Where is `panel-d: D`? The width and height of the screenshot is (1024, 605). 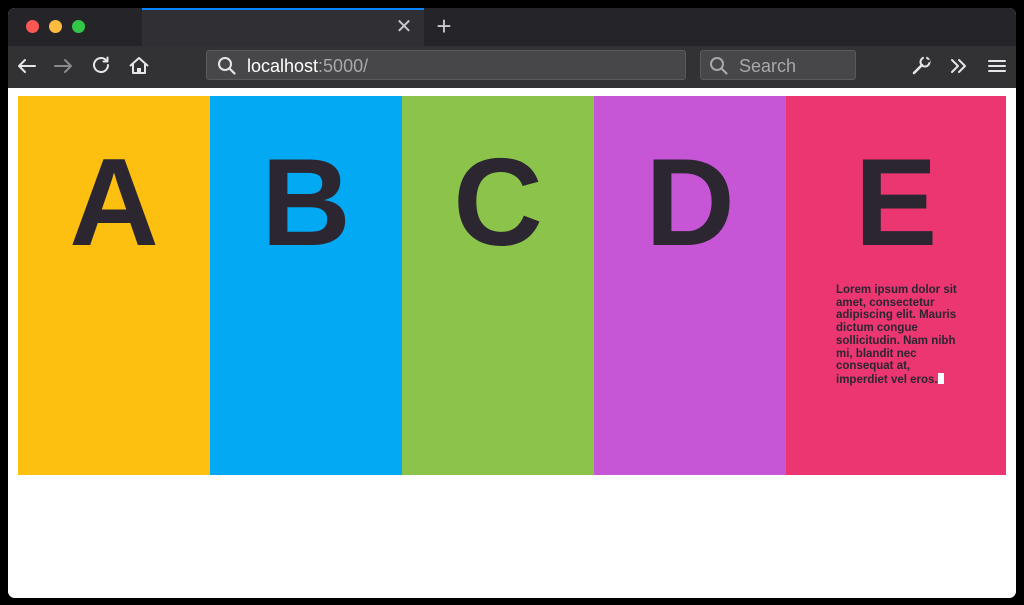
panel-d: D is located at coordinates (690, 285).